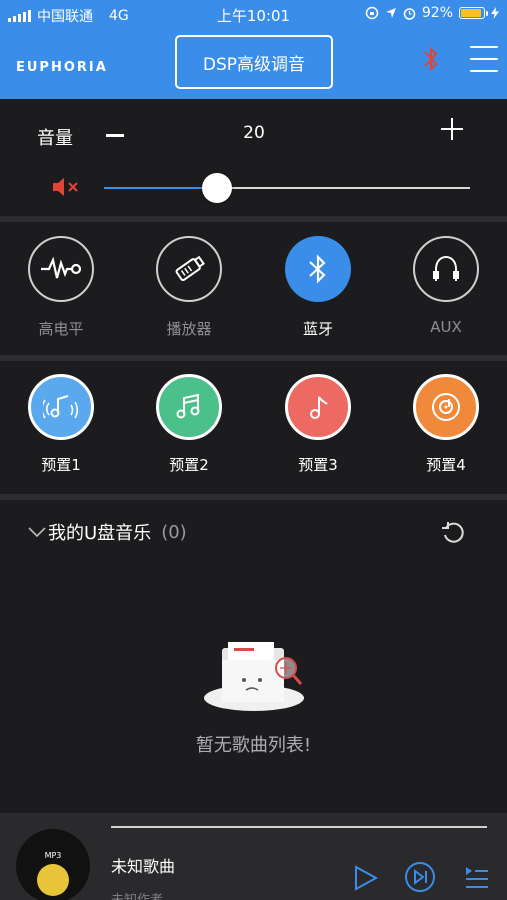  Describe the element at coordinates (53, 864) in the screenshot. I see `album-disc: MP3` at that location.